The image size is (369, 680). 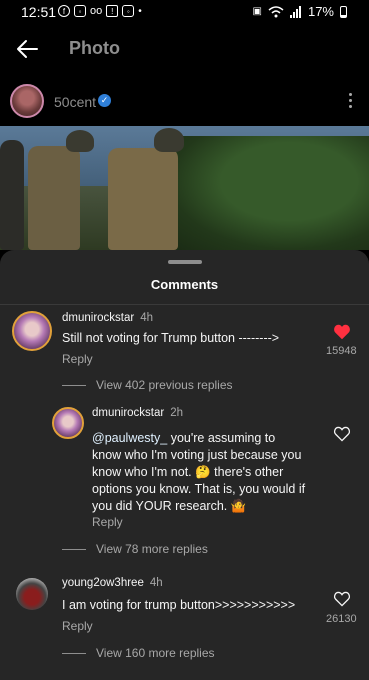 I want to click on view-replies-link: View 78 more replies, so click(x=135, y=549).